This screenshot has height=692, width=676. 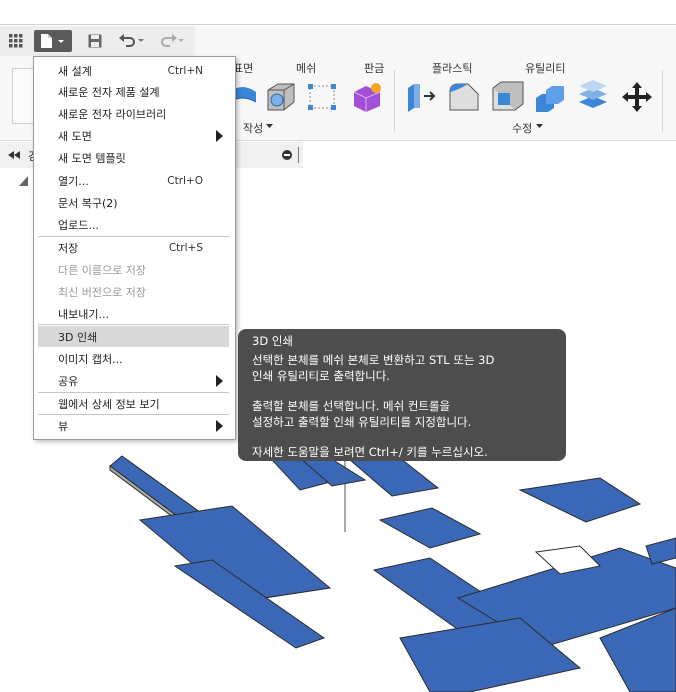 I want to click on browser-minimize-icon, so click(x=287, y=155).